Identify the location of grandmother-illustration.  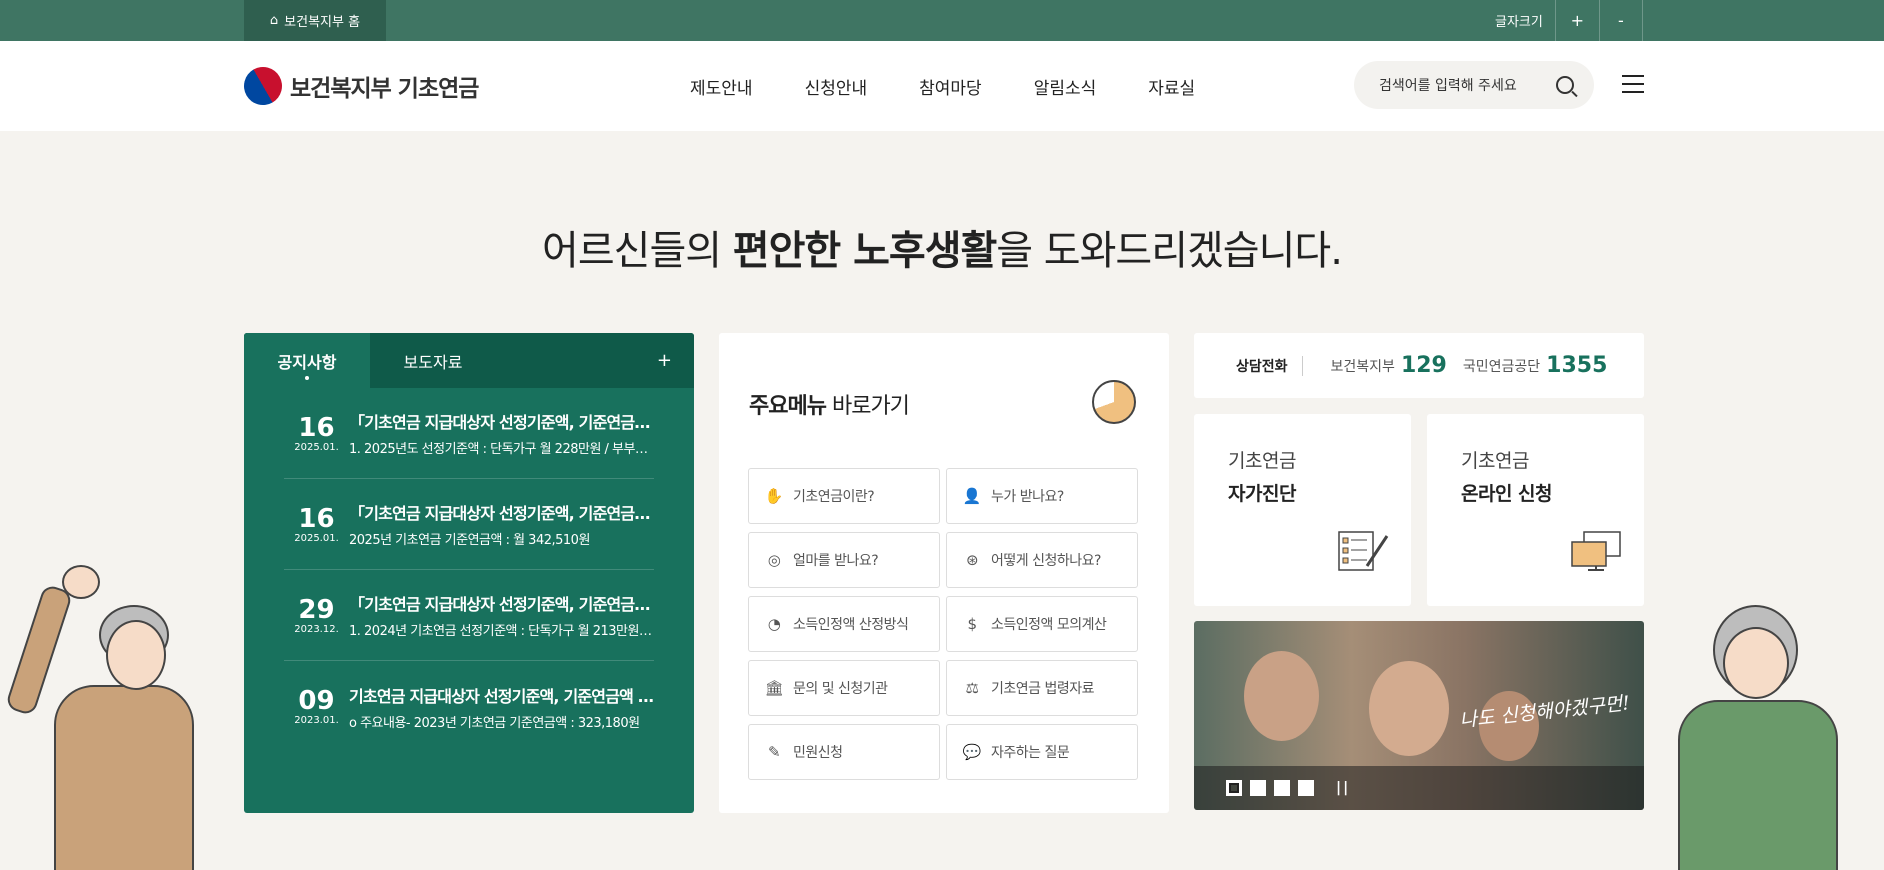
(1758, 737).